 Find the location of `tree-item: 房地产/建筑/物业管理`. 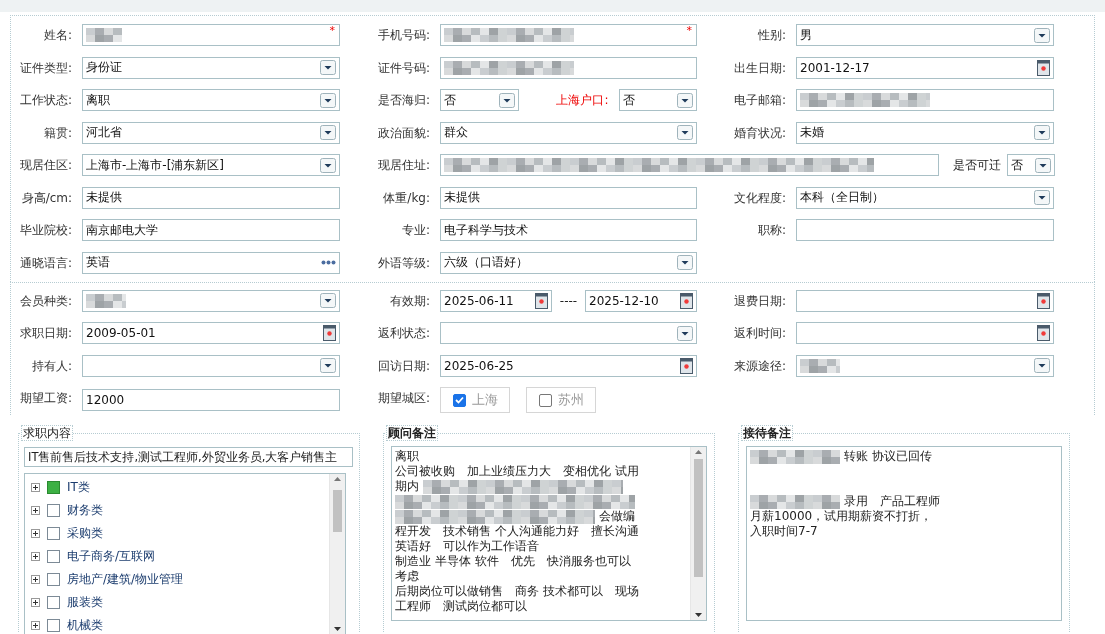

tree-item: 房地产/建筑/物业管理 is located at coordinates (177, 579).